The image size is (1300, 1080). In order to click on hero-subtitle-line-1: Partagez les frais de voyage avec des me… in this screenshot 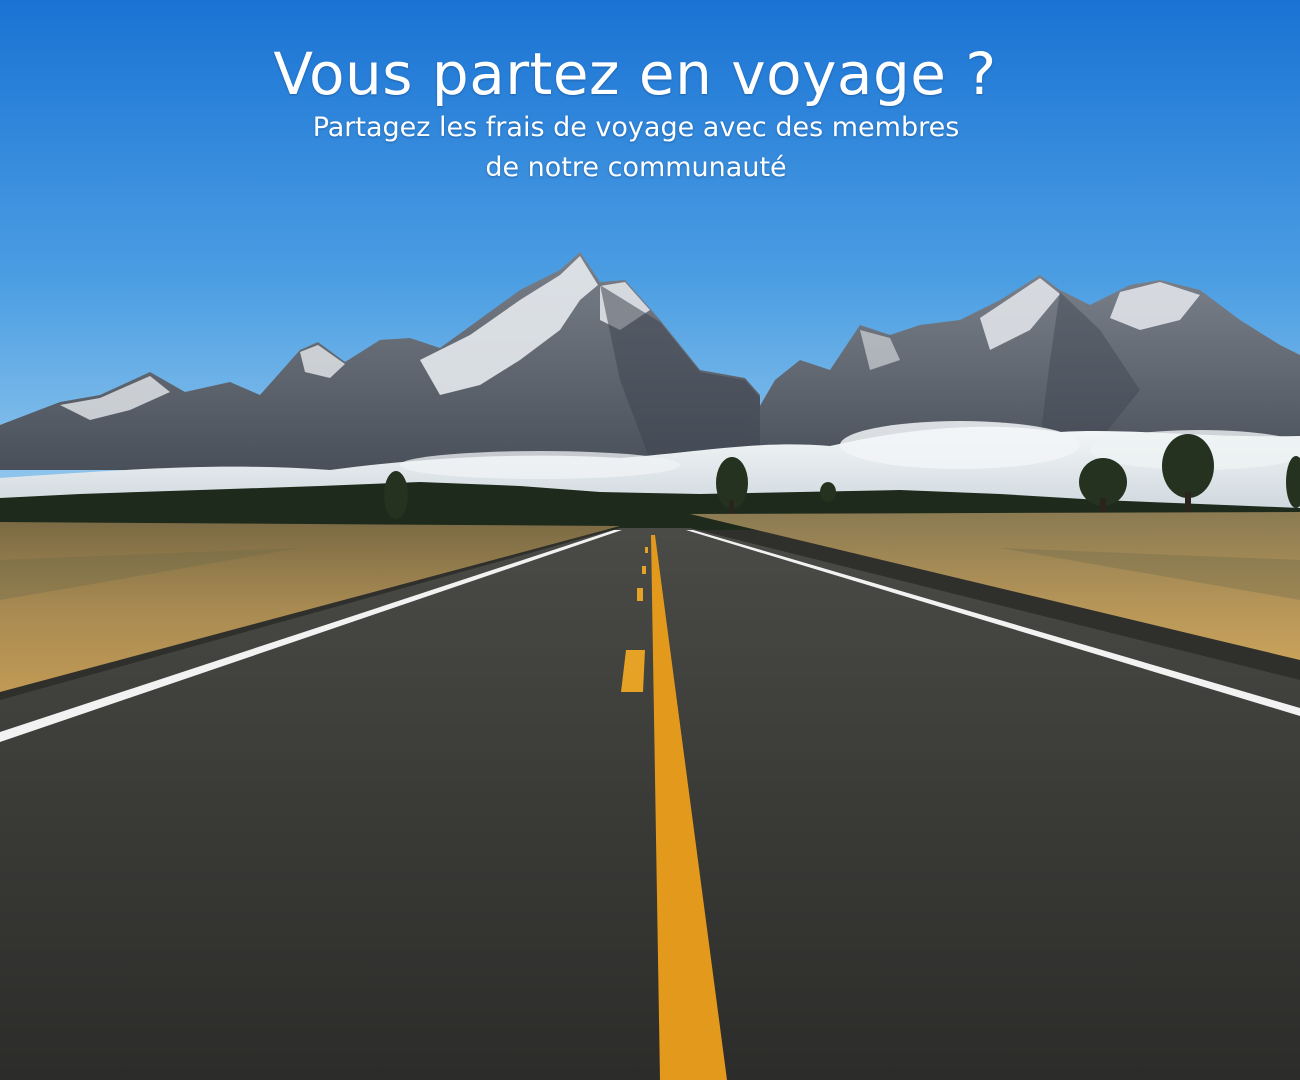, I will do `click(636, 127)`.